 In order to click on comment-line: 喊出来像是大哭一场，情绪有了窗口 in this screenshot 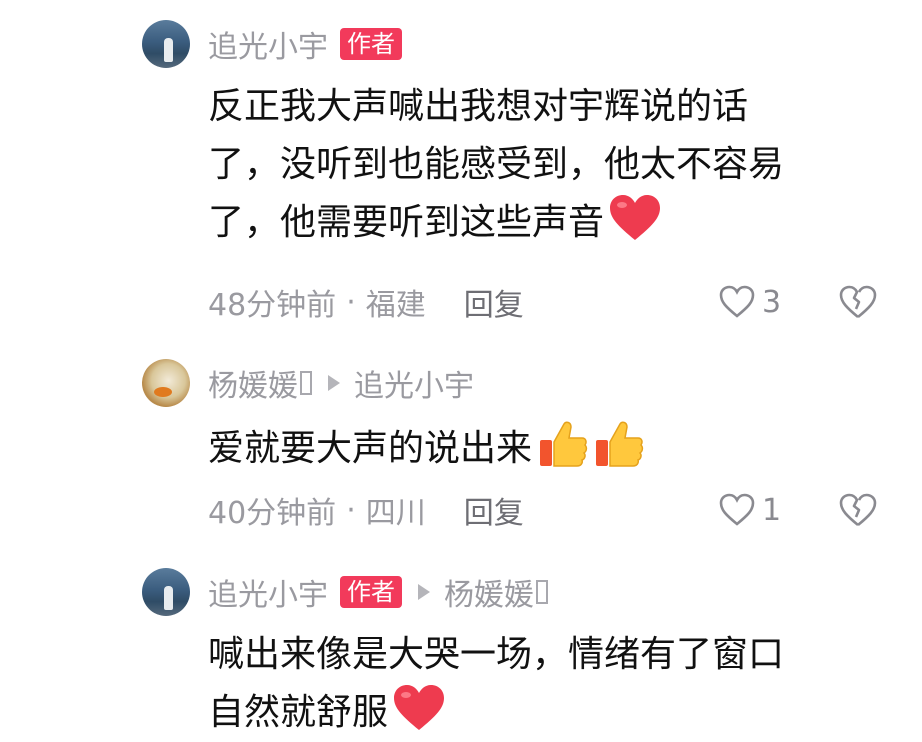, I will do `click(496, 654)`.